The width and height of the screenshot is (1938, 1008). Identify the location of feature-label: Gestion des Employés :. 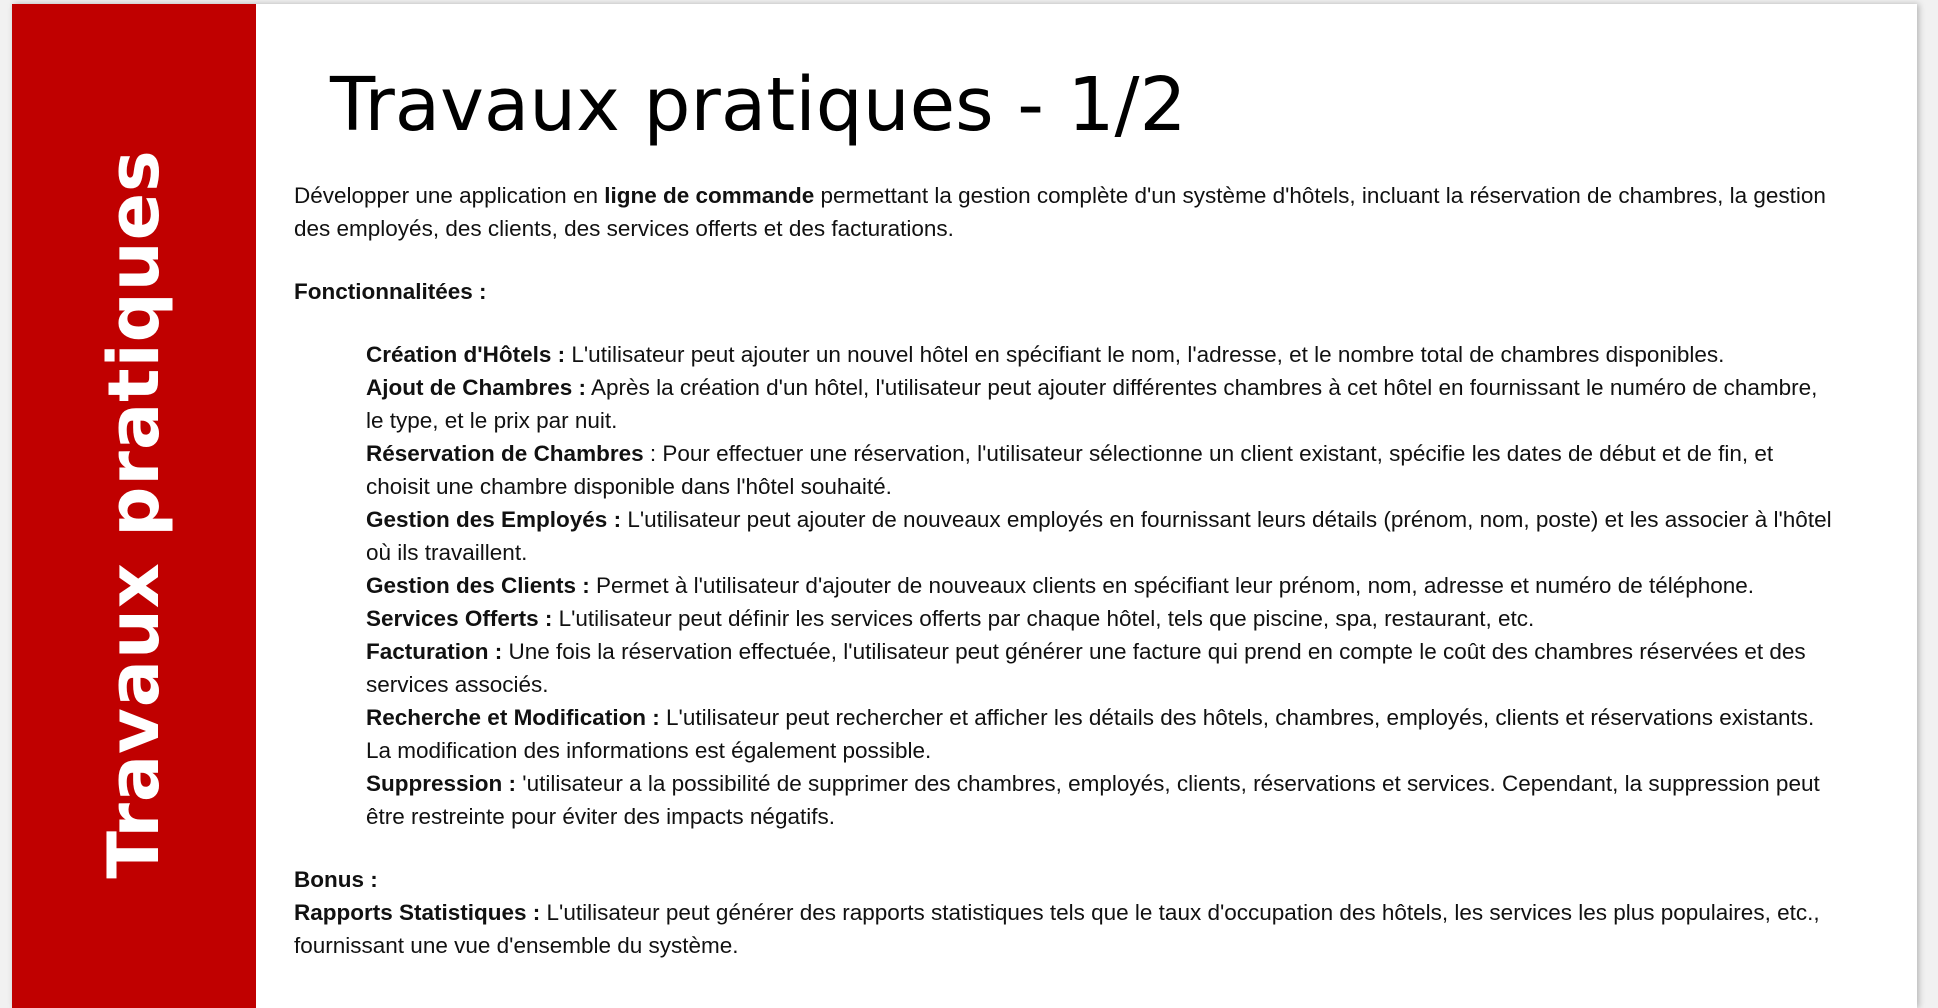
(494, 519).